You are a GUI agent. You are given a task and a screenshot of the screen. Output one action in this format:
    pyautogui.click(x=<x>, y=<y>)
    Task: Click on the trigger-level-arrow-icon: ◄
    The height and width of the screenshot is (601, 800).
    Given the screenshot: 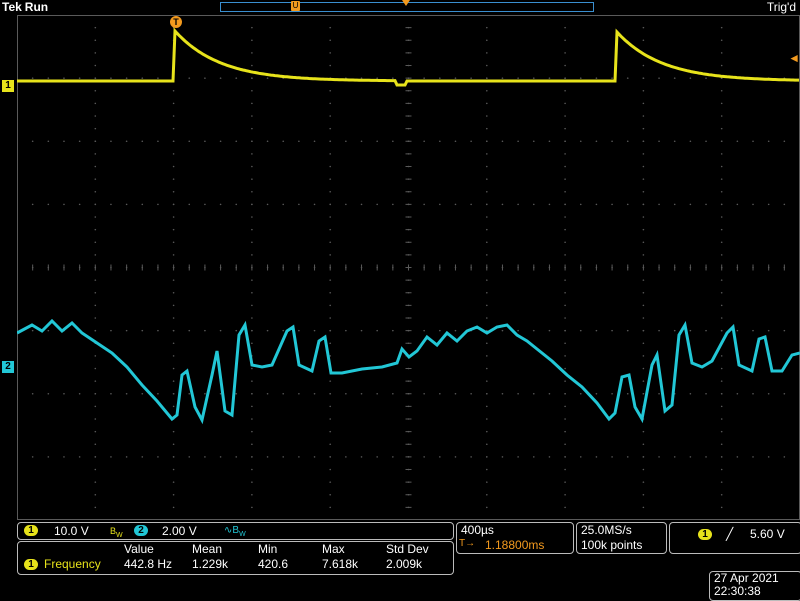 What is the action you would take?
    pyautogui.click(x=794, y=58)
    